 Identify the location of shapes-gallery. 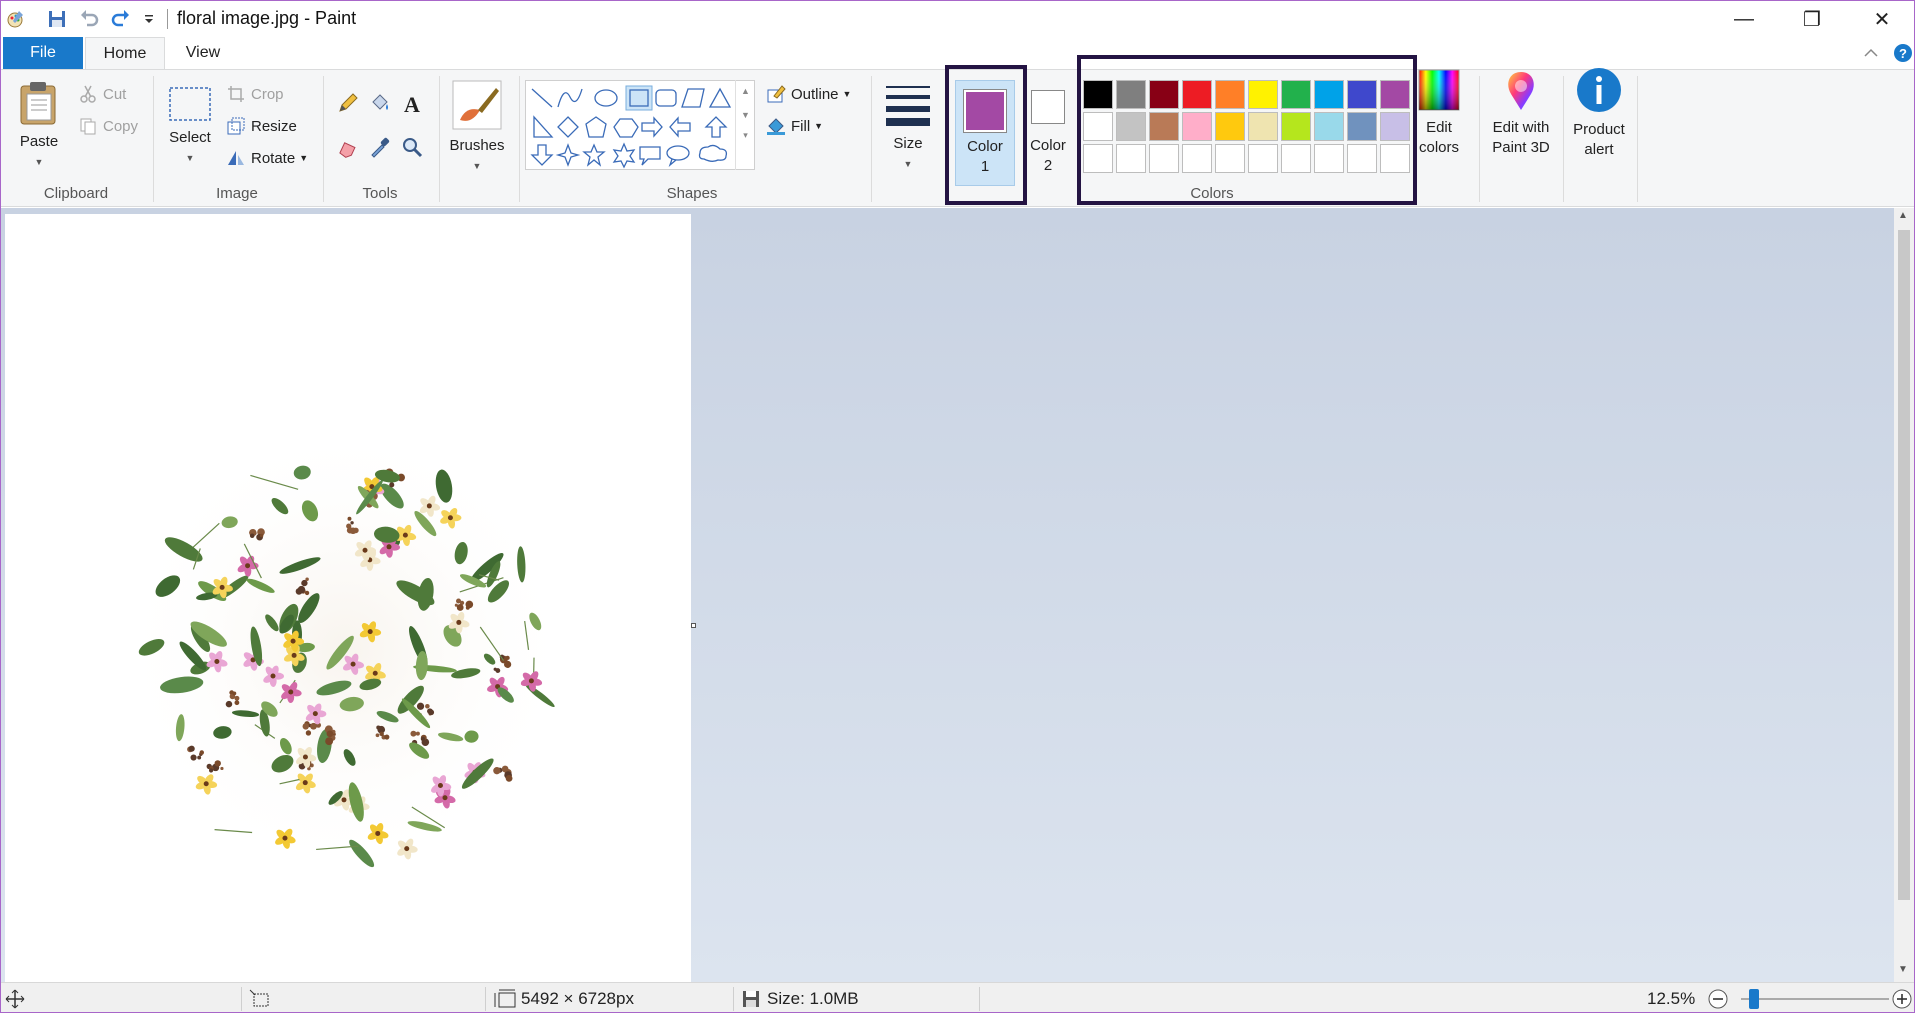
(640, 125).